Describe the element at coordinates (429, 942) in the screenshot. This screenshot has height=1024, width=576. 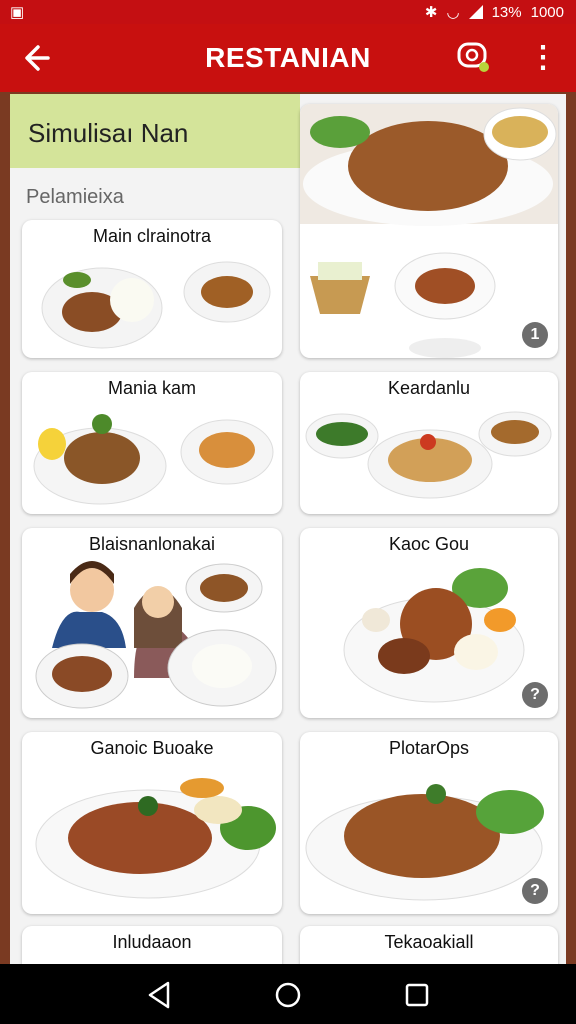
I see `dish-name: Tekaoakiall` at that location.